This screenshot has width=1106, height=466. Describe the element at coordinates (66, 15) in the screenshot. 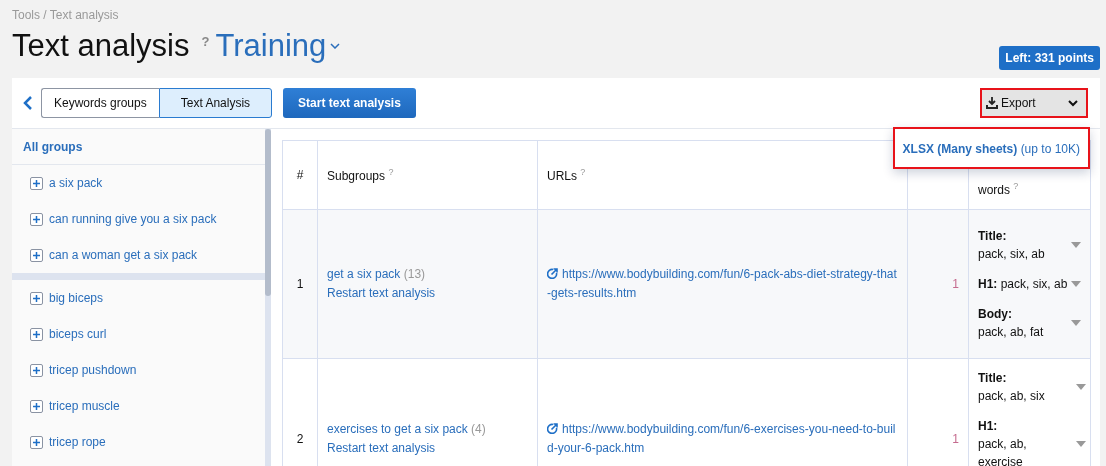

I see `breadcrumb: Tools / Text analysis` at that location.